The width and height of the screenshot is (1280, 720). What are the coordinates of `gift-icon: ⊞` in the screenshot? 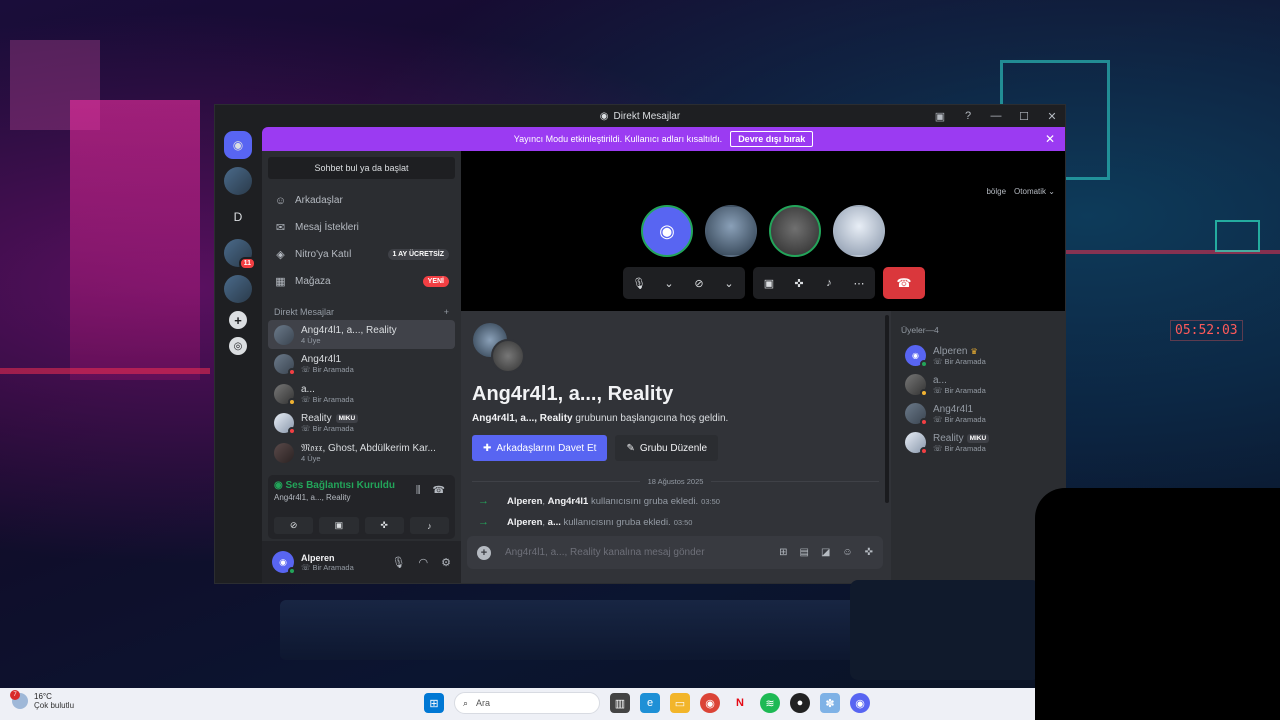 It's located at (783, 552).